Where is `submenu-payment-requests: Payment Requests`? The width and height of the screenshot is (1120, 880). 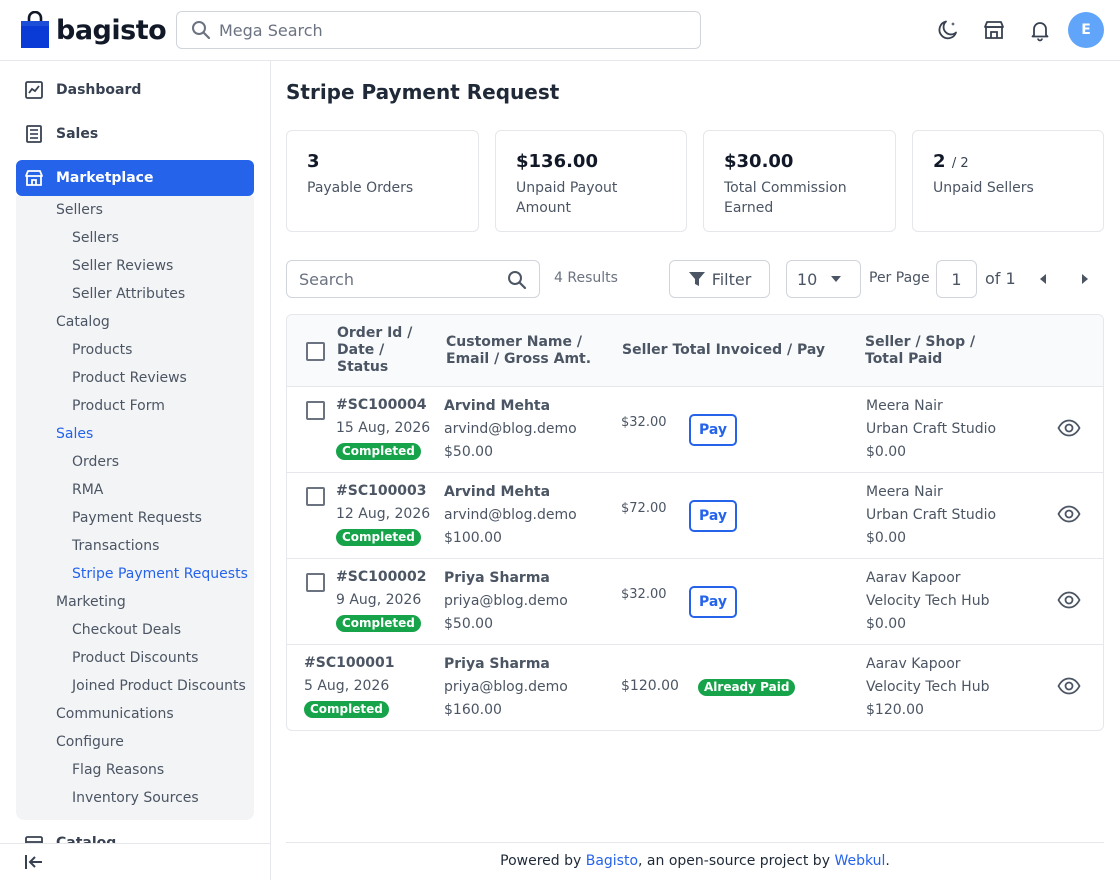 submenu-payment-requests: Payment Requests is located at coordinates (137, 518).